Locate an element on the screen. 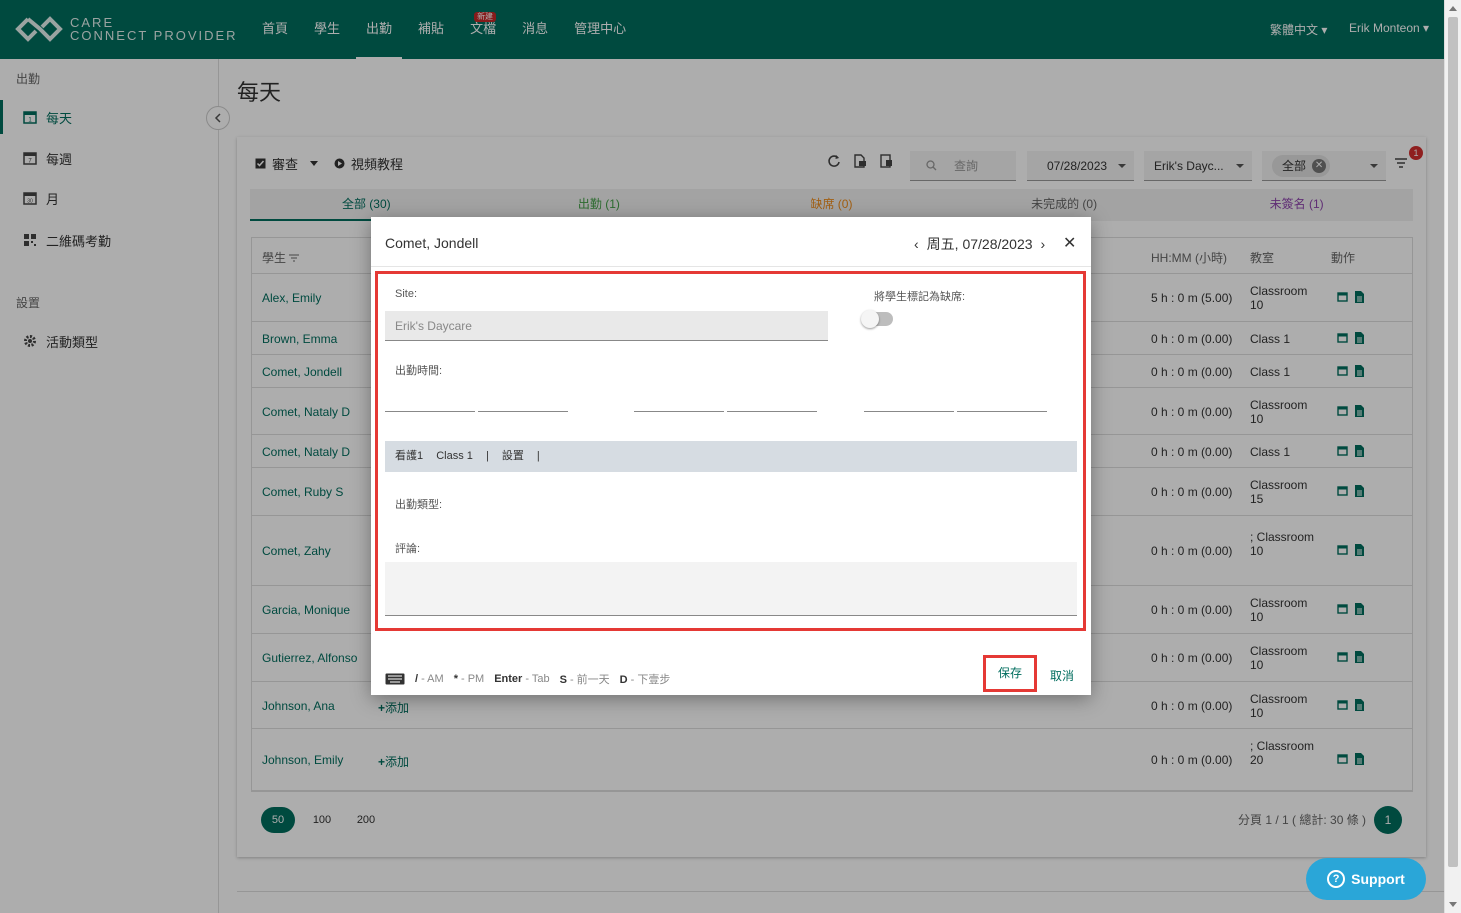 This screenshot has width=1461, height=913. dialog-date-nav: ‹ 周五, 07/28/2023 › is located at coordinates (979, 244).